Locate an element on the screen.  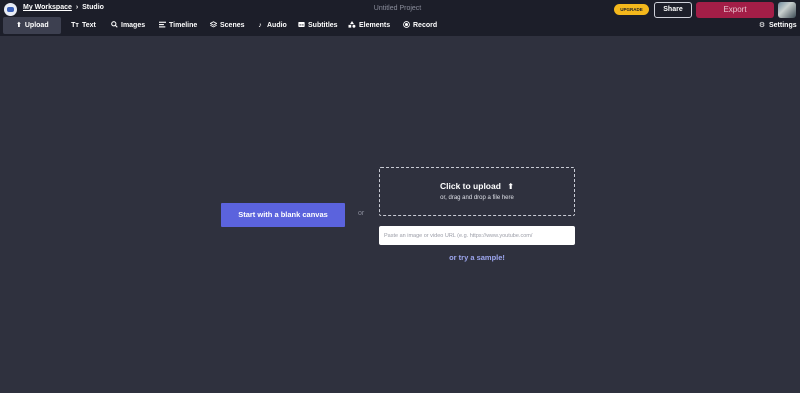
gear-icon: ⚙ is located at coordinates (762, 25).